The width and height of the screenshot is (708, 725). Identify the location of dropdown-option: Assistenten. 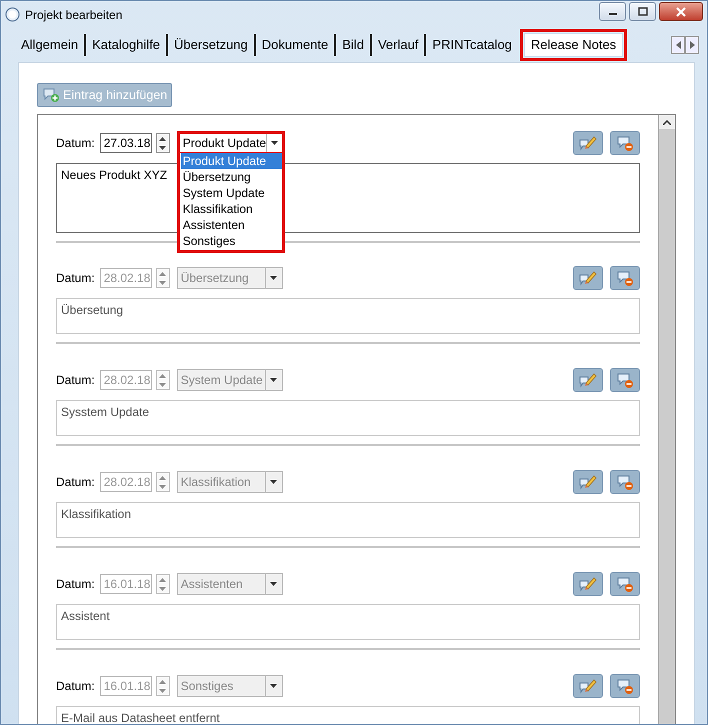
(231, 225).